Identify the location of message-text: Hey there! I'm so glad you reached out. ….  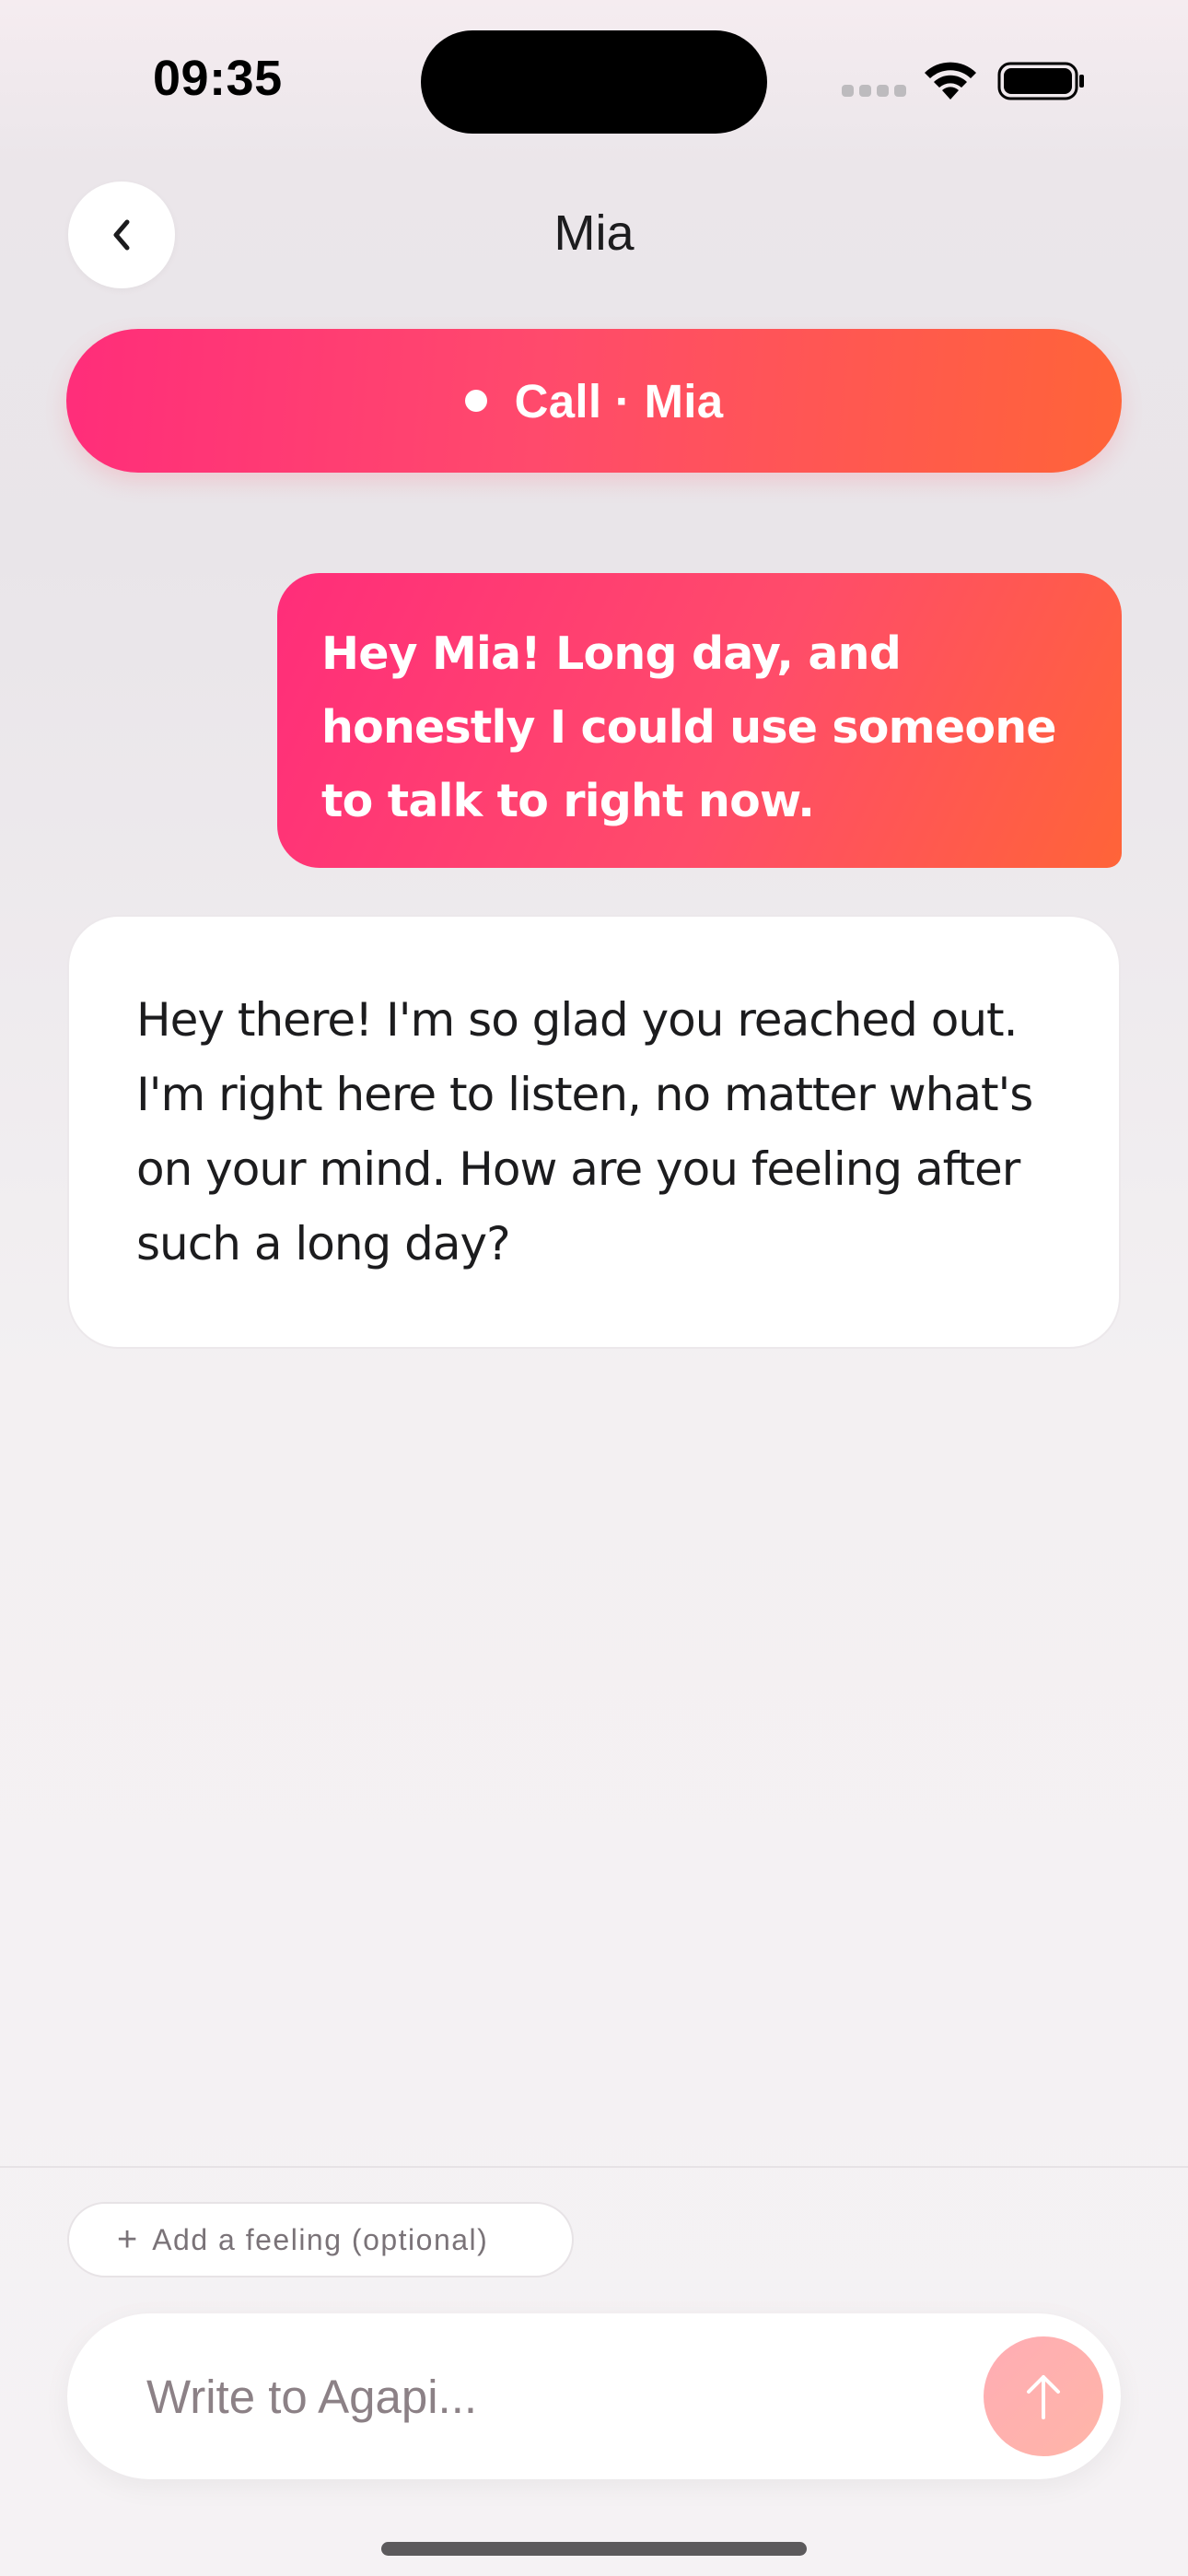
(584, 1131).